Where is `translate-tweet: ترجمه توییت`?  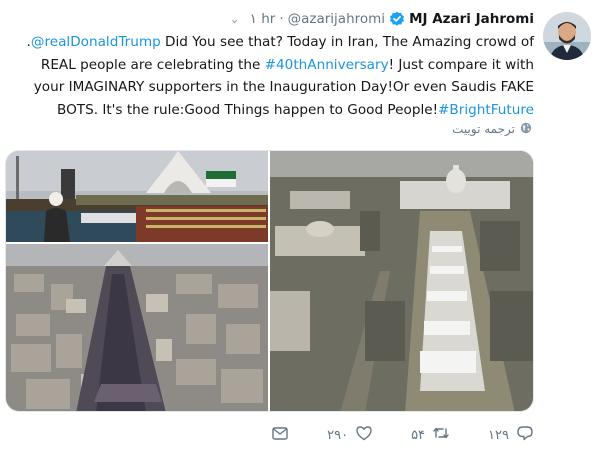 translate-tweet: ترجمه توییت is located at coordinates (492, 129).